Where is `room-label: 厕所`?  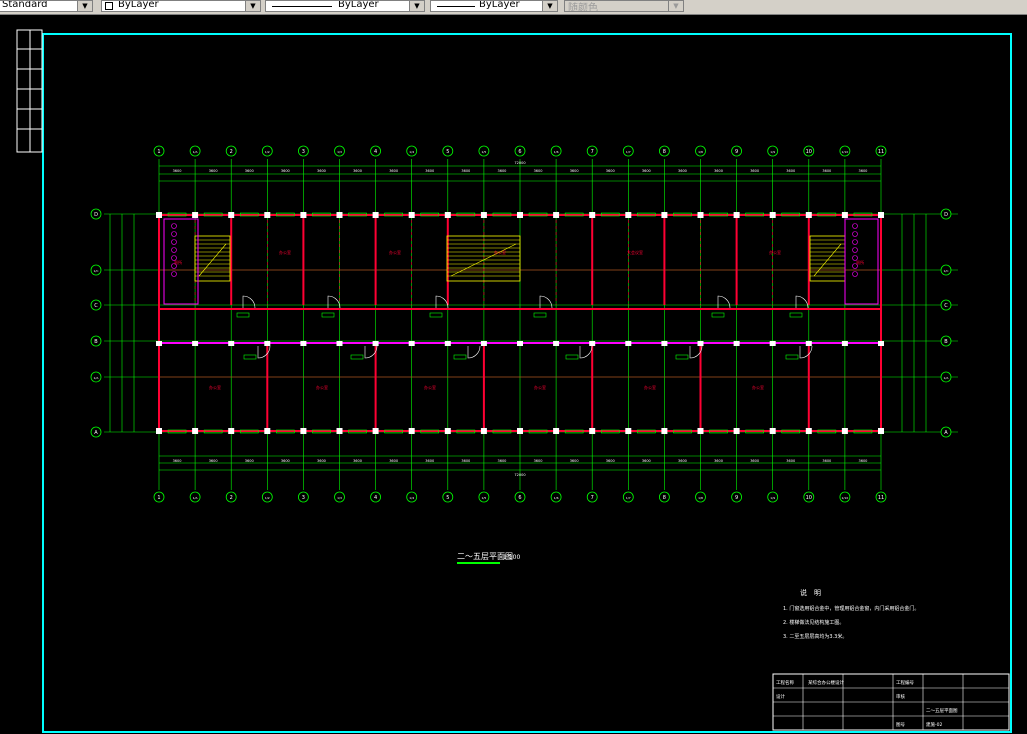 room-label: 厕所 is located at coordinates (860, 262).